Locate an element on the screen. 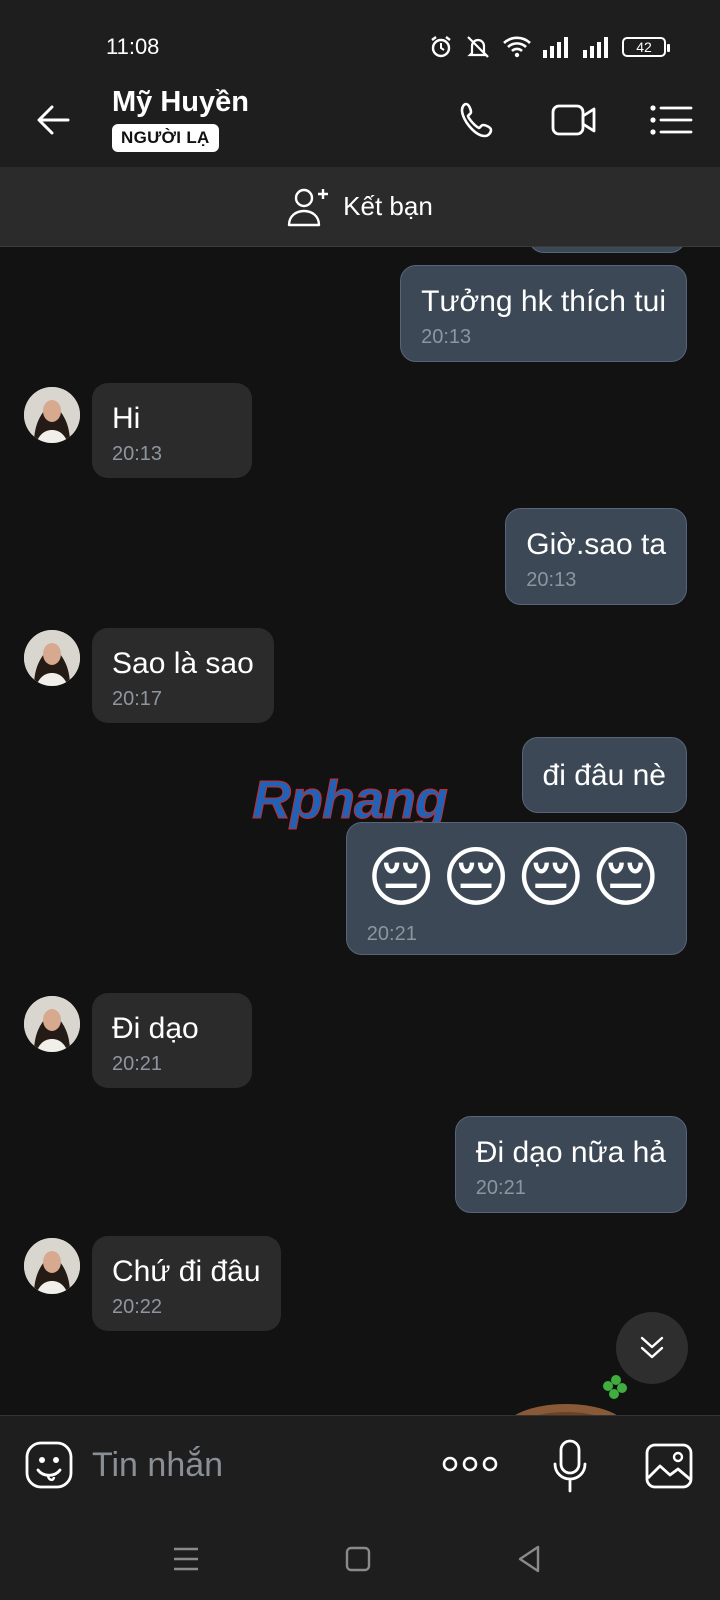 Image resolution: width=720 pixels, height=1600 pixels. composer-bar is located at coordinates (360, 1465).